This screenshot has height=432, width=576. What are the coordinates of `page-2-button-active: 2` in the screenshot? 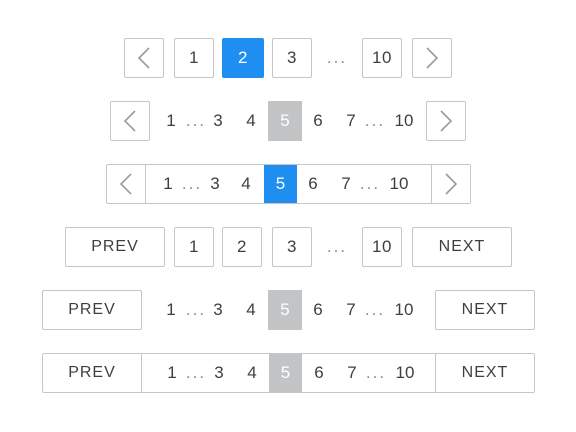 It's located at (243, 58).